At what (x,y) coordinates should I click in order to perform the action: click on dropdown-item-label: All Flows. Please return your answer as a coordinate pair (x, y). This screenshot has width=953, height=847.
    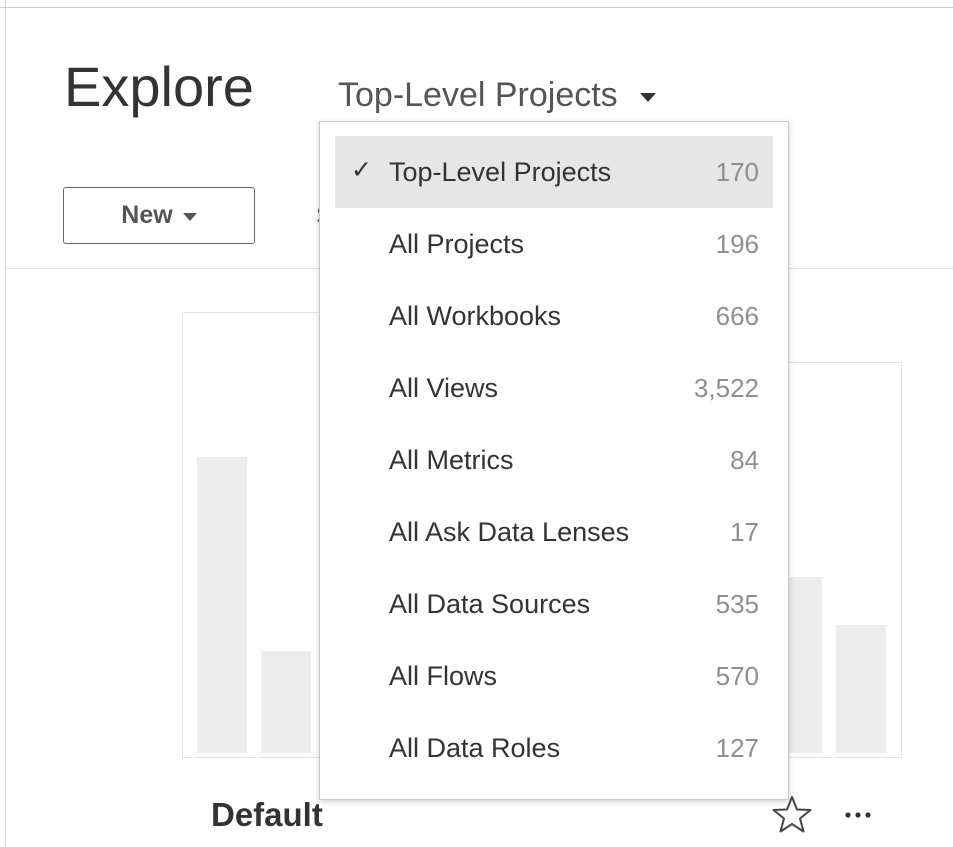
    Looking at the image, I should click on (443, 675).